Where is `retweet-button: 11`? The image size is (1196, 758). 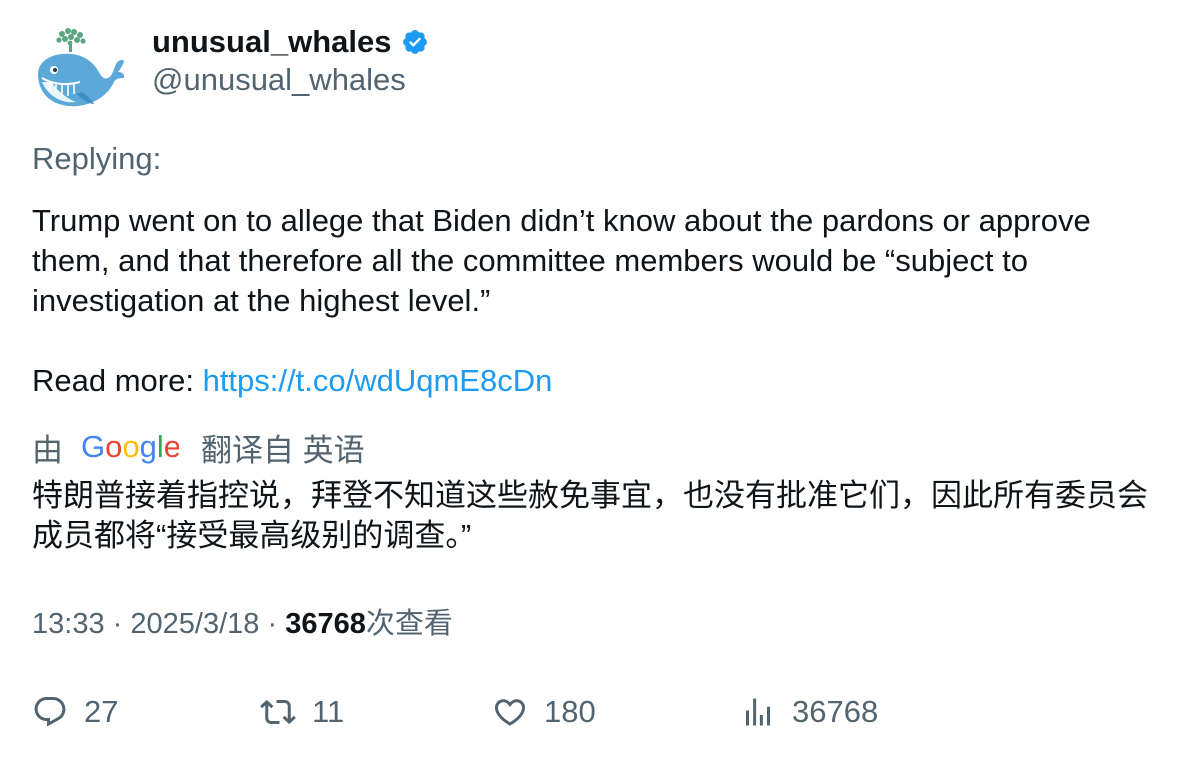 retweet-button: 11 is located at coordinates (302, 712).